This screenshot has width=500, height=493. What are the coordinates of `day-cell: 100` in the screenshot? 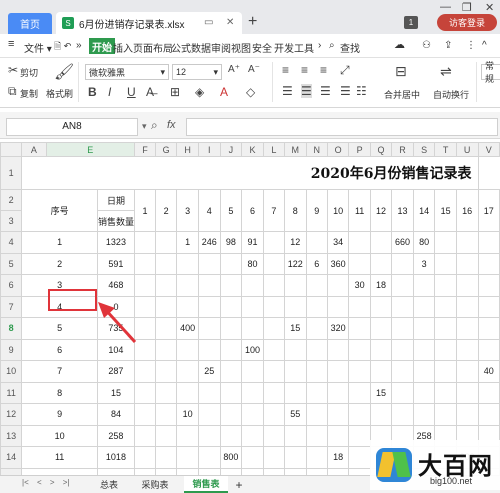 It's located at (252, 349).